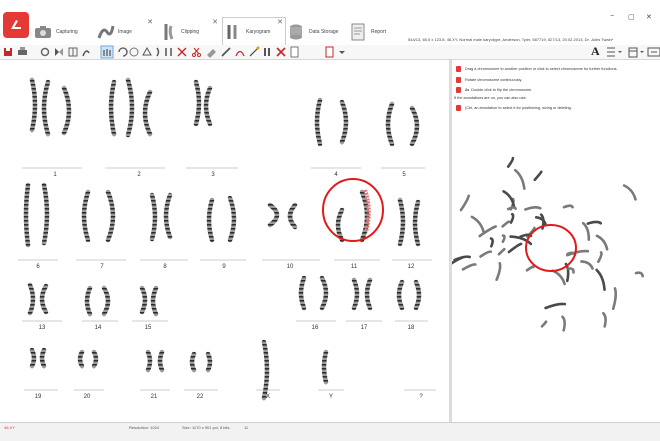 This screenshot has width=660, height=441. What do you see at coordinates (8, 52) in the screenshot?
I see `save-icon` at bounding box center [8, 52].